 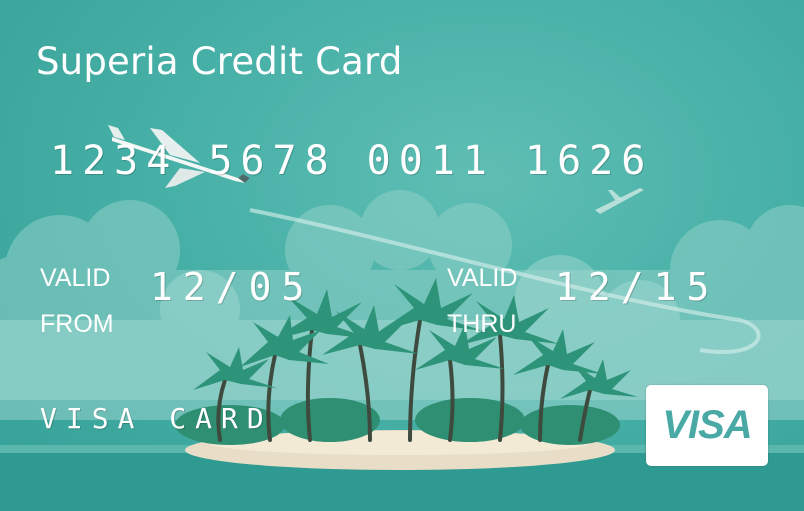 I want to click on card-number: 1234 5678 0011 1626, so click(x=366, y=161).